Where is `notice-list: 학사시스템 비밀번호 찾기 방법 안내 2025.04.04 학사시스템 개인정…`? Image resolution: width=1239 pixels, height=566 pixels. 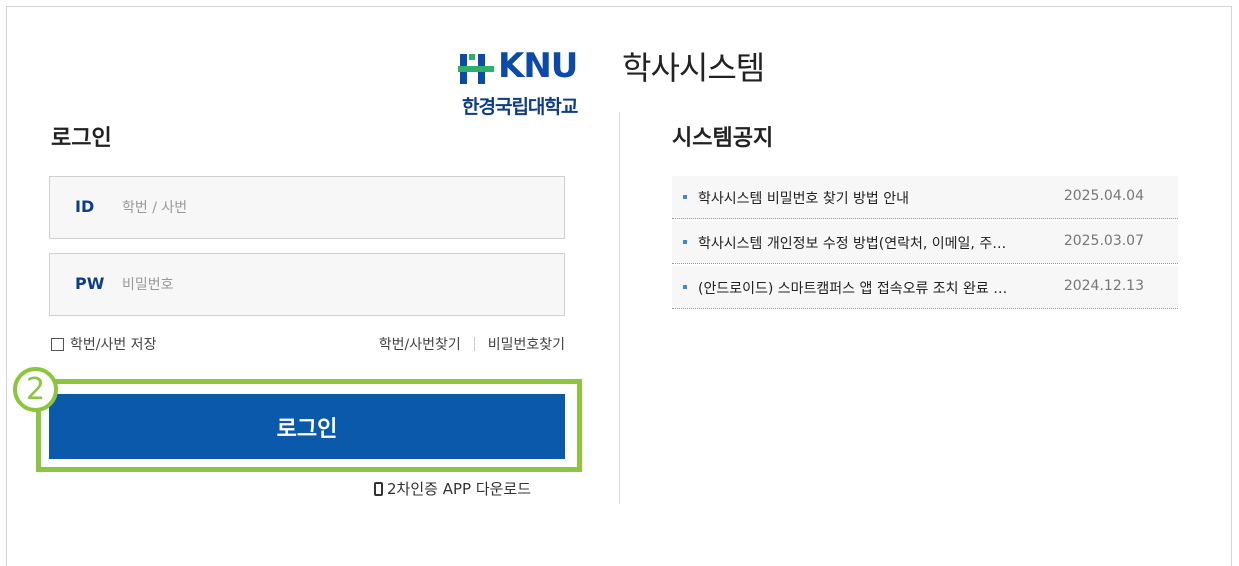
notice-list: 학사시스템 비밀번호 찾기 방법 안내 2025.04.04 학사시스템 개인정… is located at coordinates (925, 243).